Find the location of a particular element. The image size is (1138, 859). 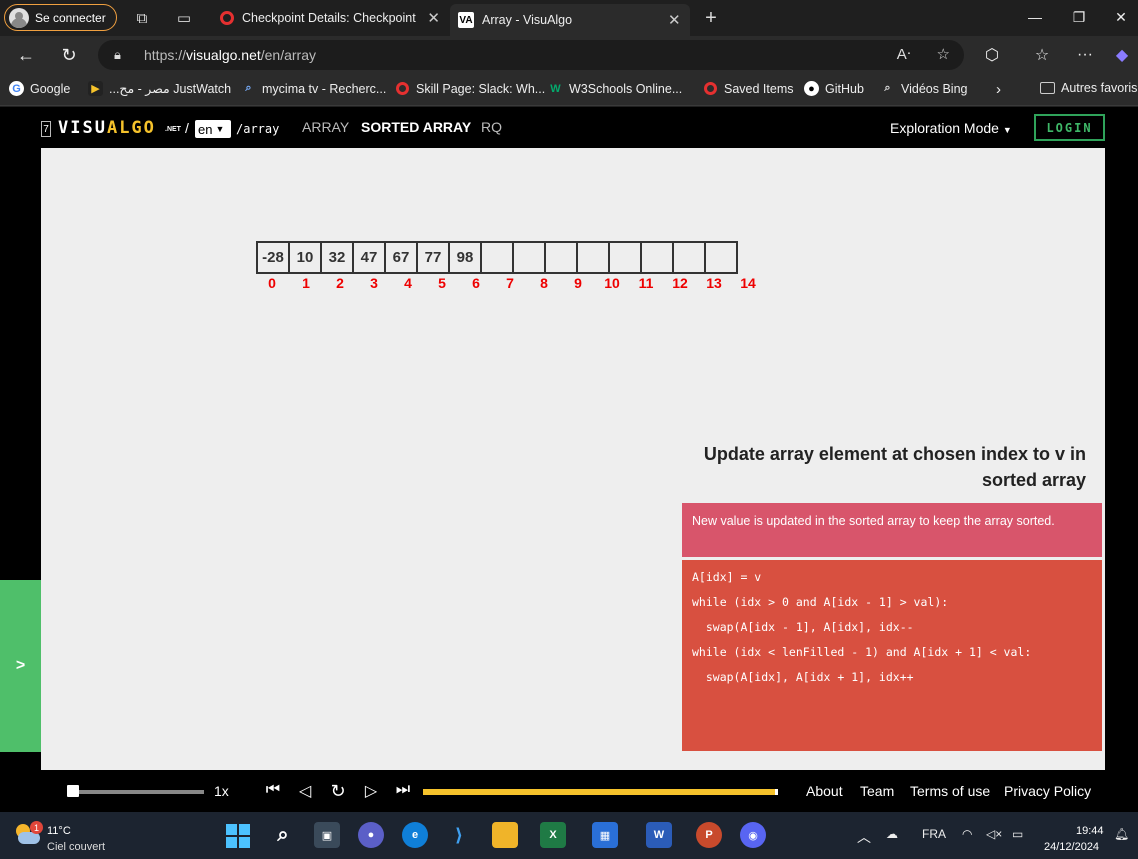

bookmark-label: GitHub is located at coordinates (844, 88).